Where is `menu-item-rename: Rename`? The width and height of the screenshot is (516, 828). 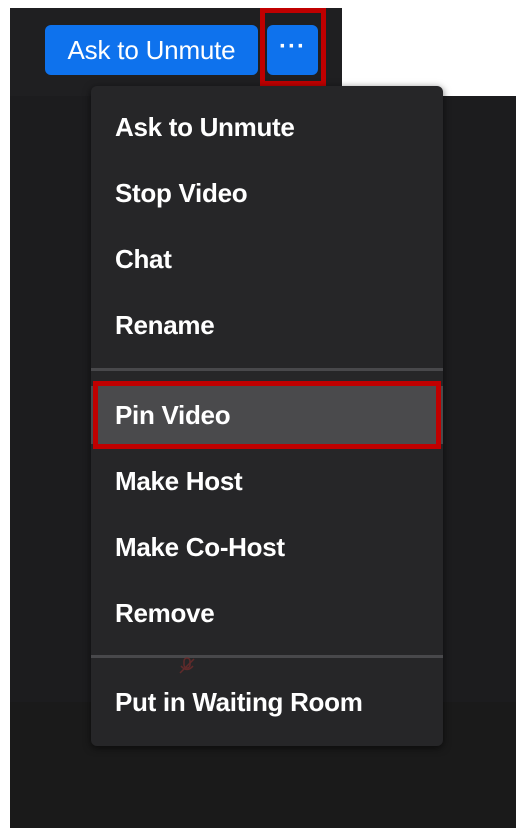 menu-item-rename: Rename is located at coordinates (267, 325).